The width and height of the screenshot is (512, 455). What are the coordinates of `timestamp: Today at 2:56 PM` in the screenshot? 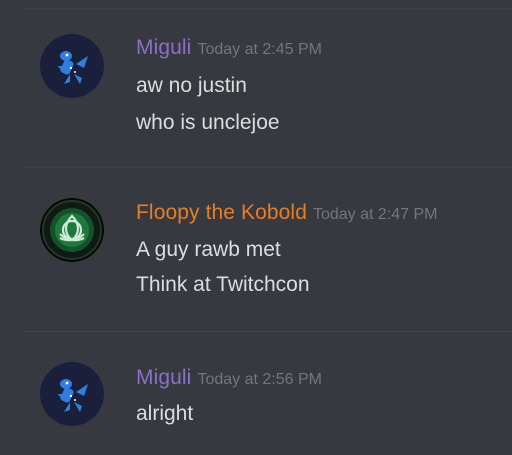 It's located at (259, 379).